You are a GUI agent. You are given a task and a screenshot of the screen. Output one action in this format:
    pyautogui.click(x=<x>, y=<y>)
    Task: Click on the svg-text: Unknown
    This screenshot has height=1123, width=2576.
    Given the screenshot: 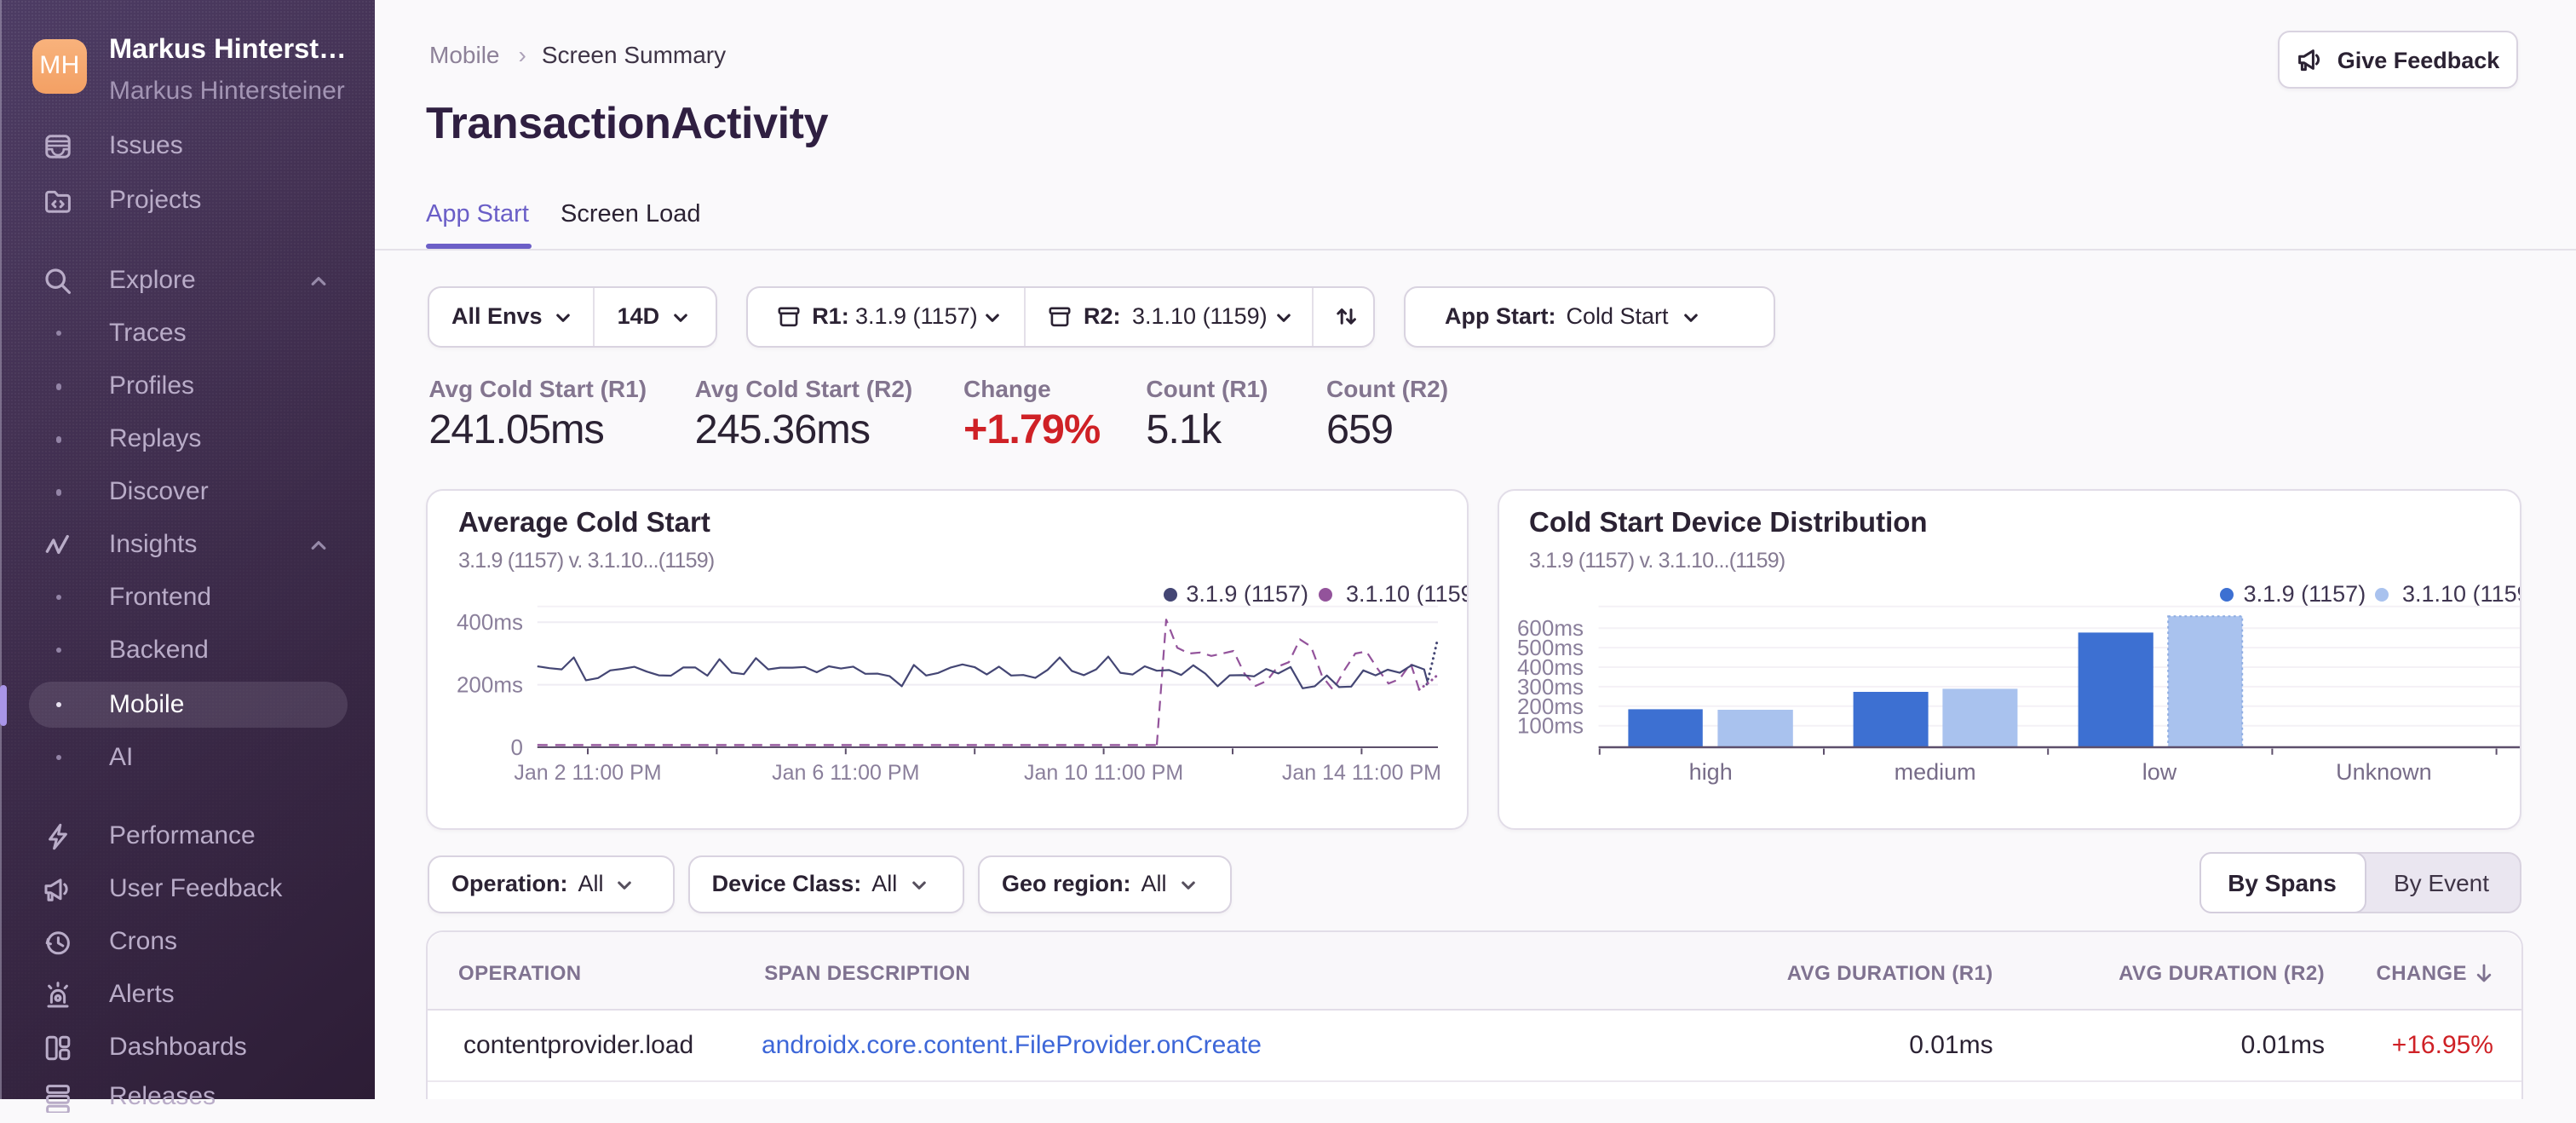 What is the action you would take?
    pyautogui.click(x=2383, y=772)
    